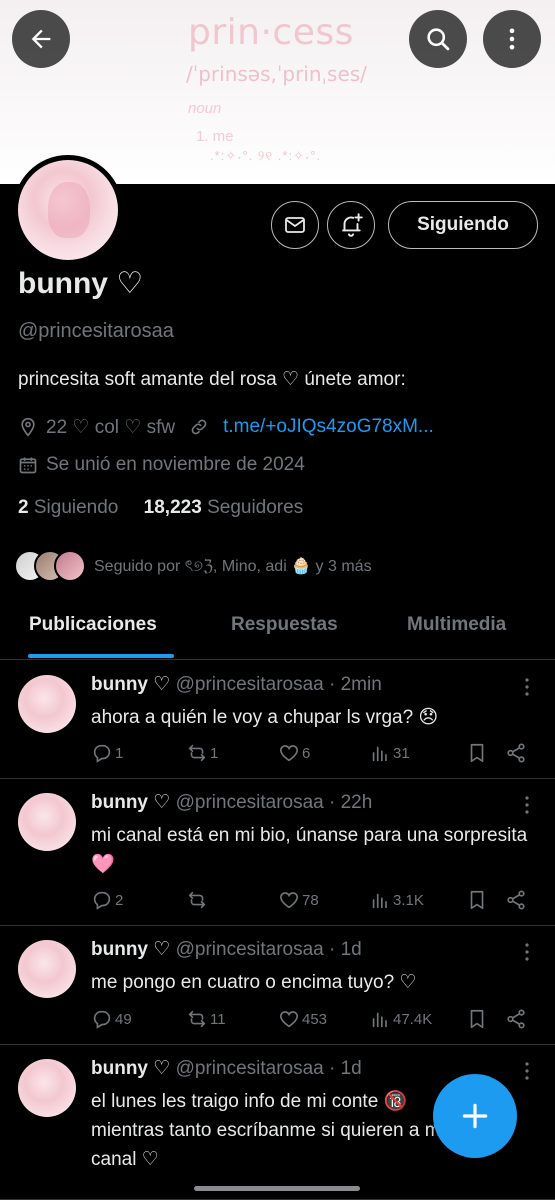 The height and width of the screenshot is (1200, 555). What do you see at coordinates (111, 427) in the screenshot?
I see `profile-location: 22 ♡ col ♡ sfw` at bounding box center [111, 427].